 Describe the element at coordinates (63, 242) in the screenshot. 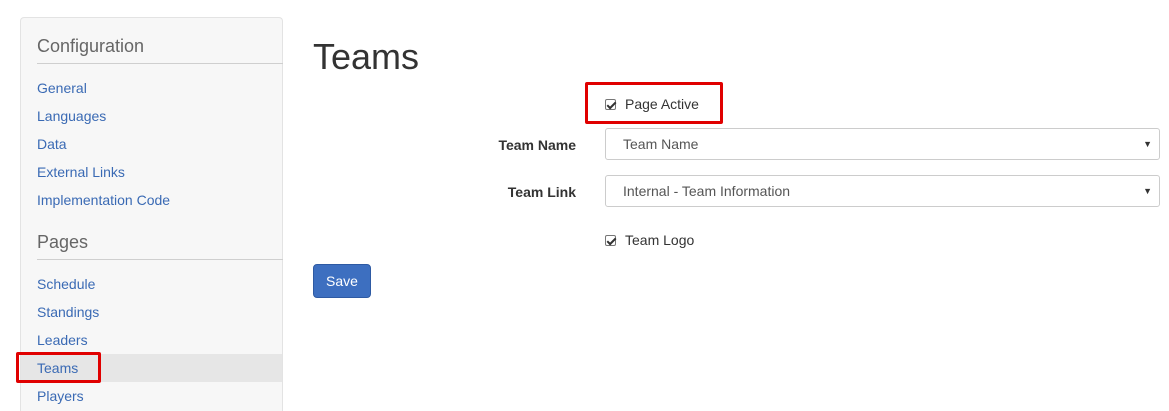

I see `pages-heading: Pages` at that location.